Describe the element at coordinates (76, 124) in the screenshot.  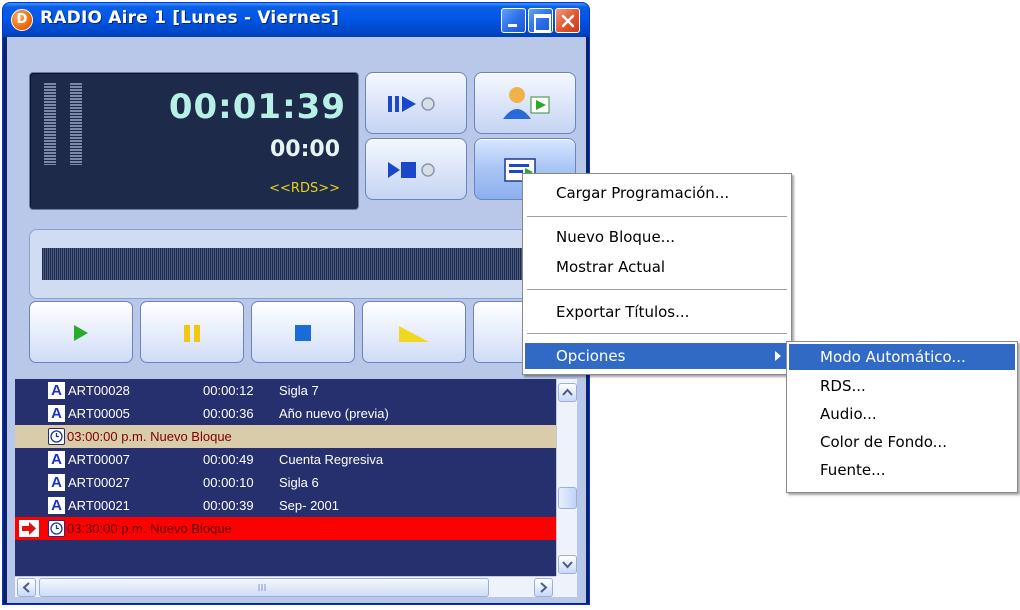
I see `vu-meter-right` at that location.